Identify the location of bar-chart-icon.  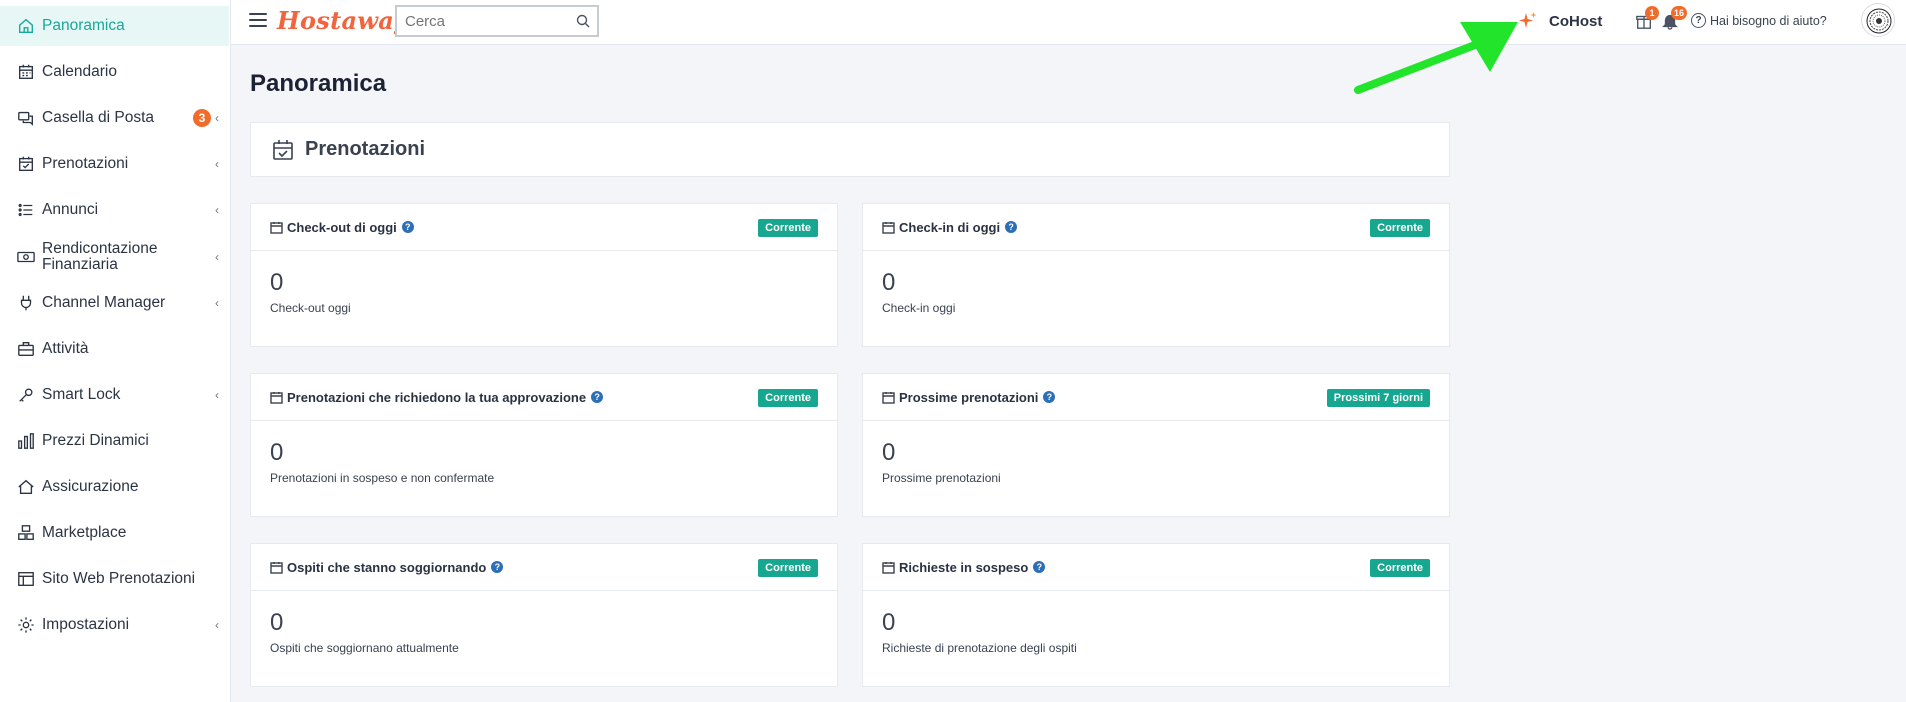
(26, 441).